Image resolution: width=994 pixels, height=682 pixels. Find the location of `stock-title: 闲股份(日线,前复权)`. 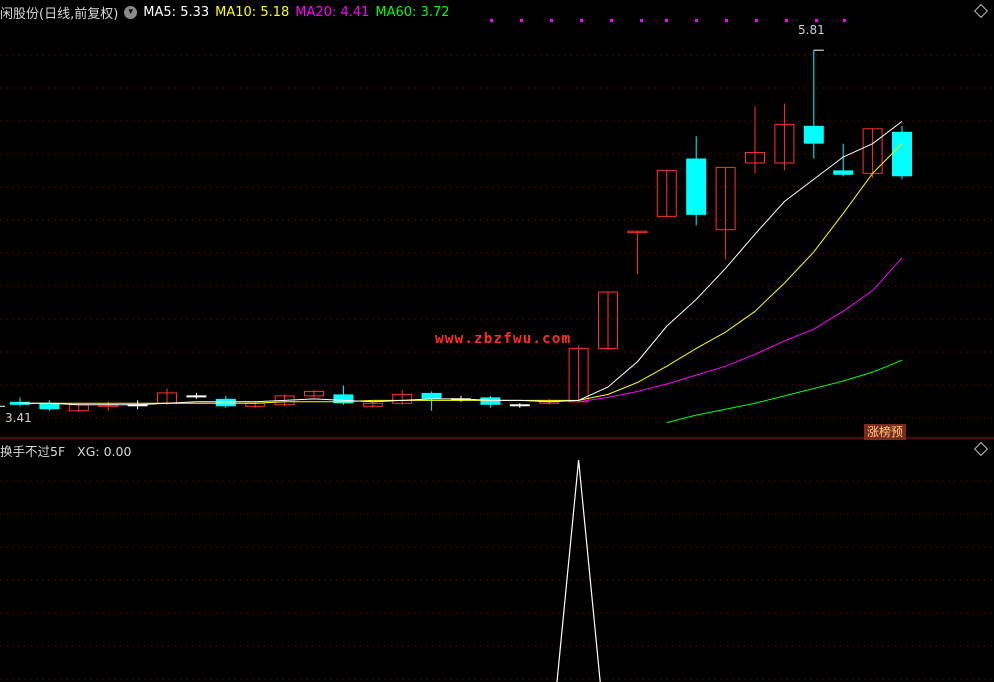

stock-title: 闲股份(日线,前复权) is located at coordinates (59, 14).